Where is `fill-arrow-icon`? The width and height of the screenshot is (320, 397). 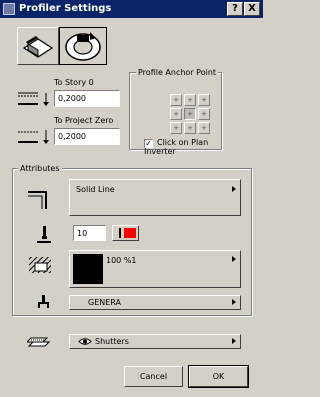 fill-arrow-icon is located at coordinates (234, 259).